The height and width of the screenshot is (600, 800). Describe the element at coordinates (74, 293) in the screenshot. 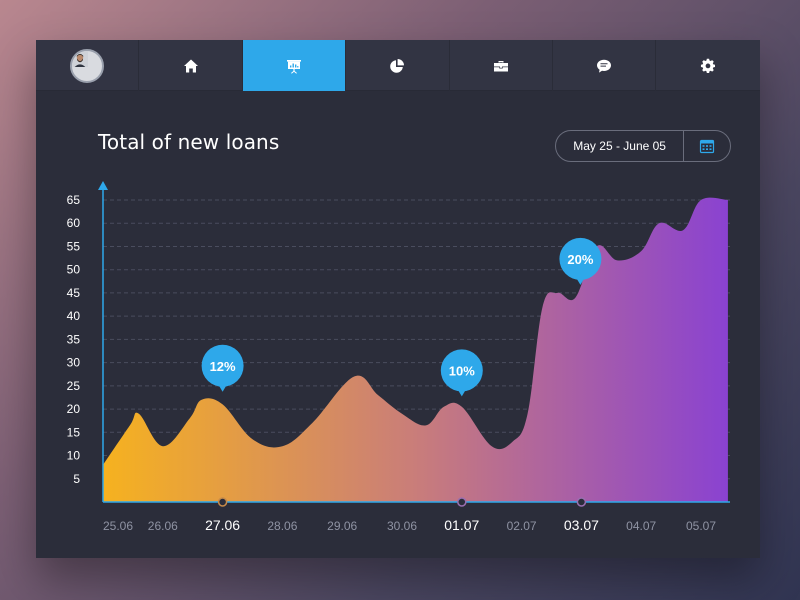

I see `y-tick-label: 45` at that location.